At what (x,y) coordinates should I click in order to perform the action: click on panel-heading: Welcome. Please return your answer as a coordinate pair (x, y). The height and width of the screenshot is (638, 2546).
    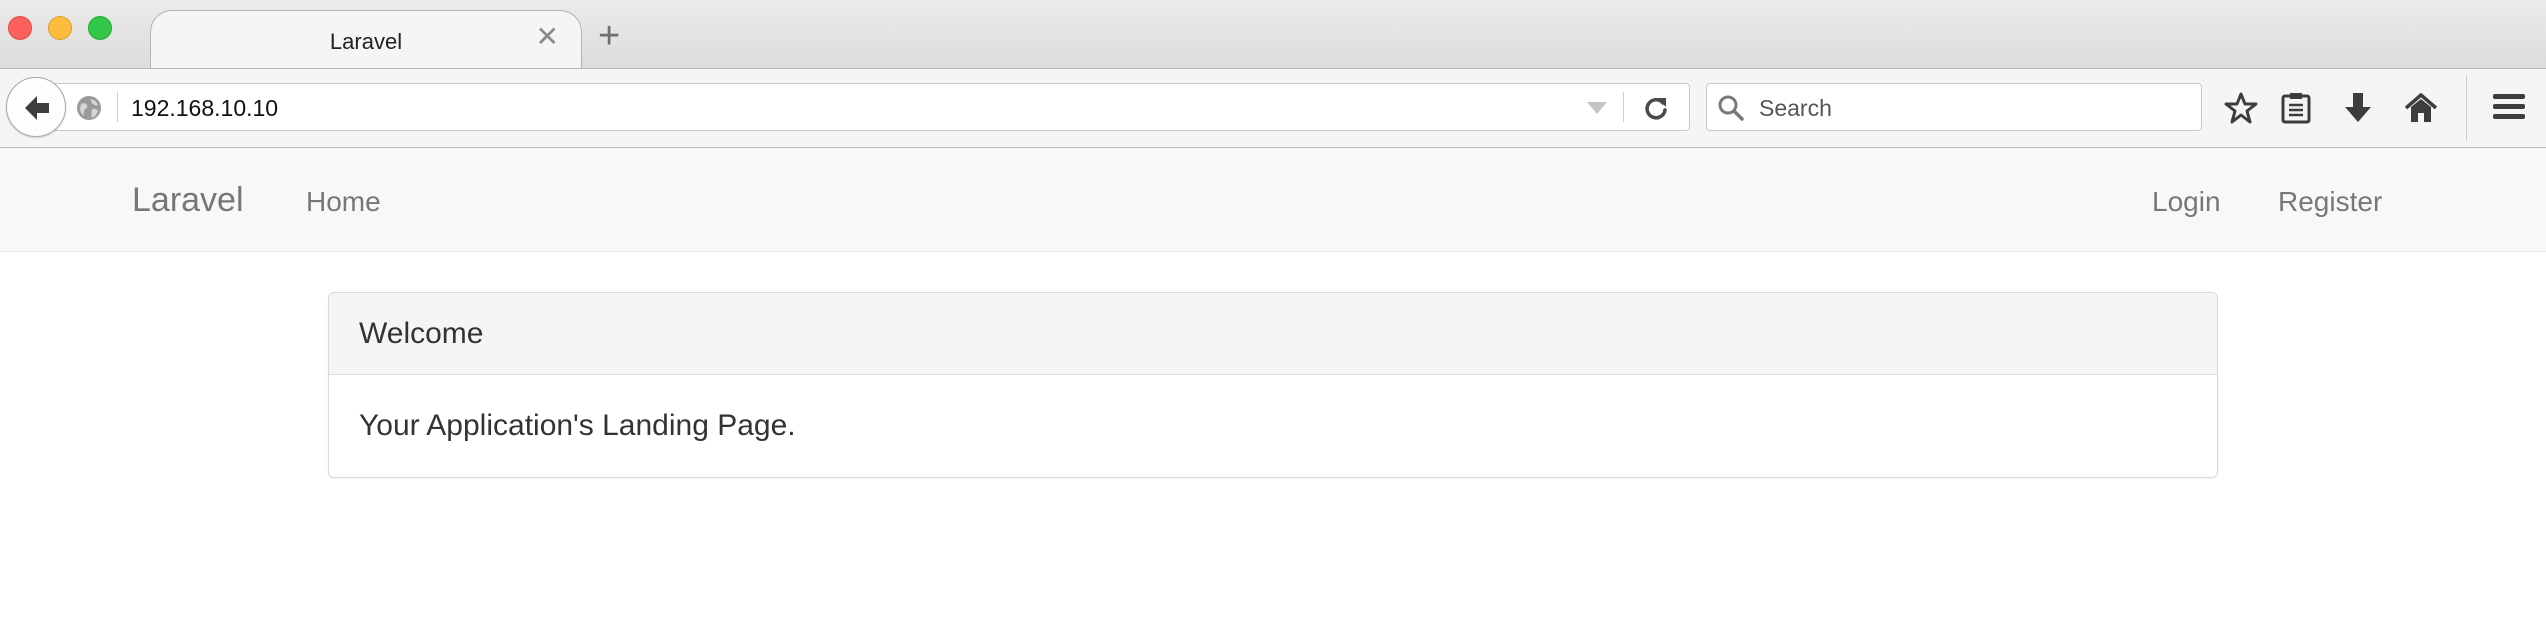
    Looking at the image, I should click on (1273, 334).